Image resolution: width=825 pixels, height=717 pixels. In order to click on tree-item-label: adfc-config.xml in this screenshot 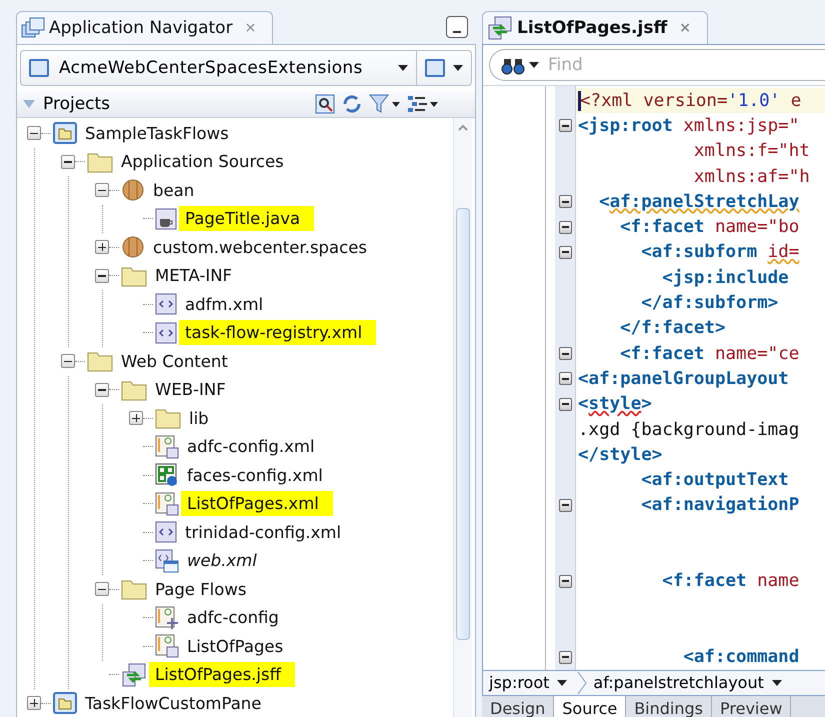, I will do `click(255, 447)`.